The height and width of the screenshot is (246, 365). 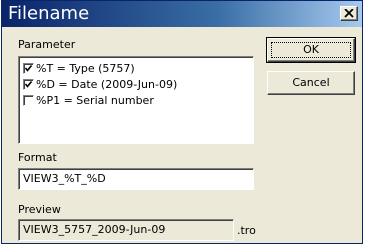 I want to click on ok-button-label: OK, so click(x=311, y=49).